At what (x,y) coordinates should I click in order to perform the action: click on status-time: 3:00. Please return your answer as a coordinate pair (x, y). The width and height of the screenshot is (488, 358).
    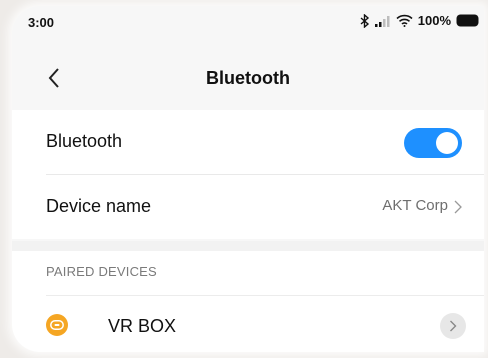
    Looking at the image, I should click on (41, 22).